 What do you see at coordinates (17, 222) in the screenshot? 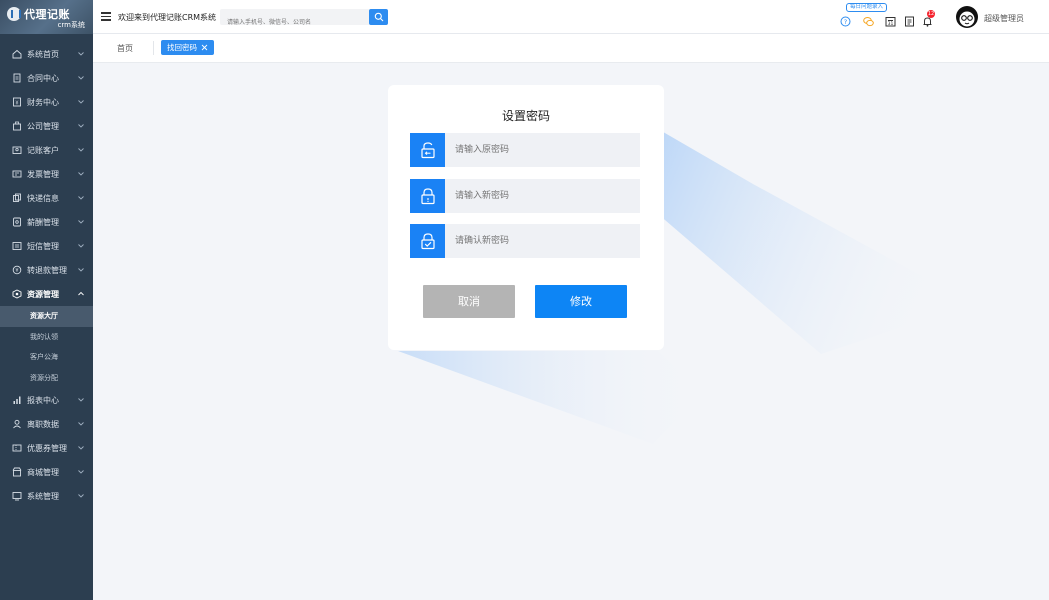
I see `salary-icon` at bounding box center [17, 222].